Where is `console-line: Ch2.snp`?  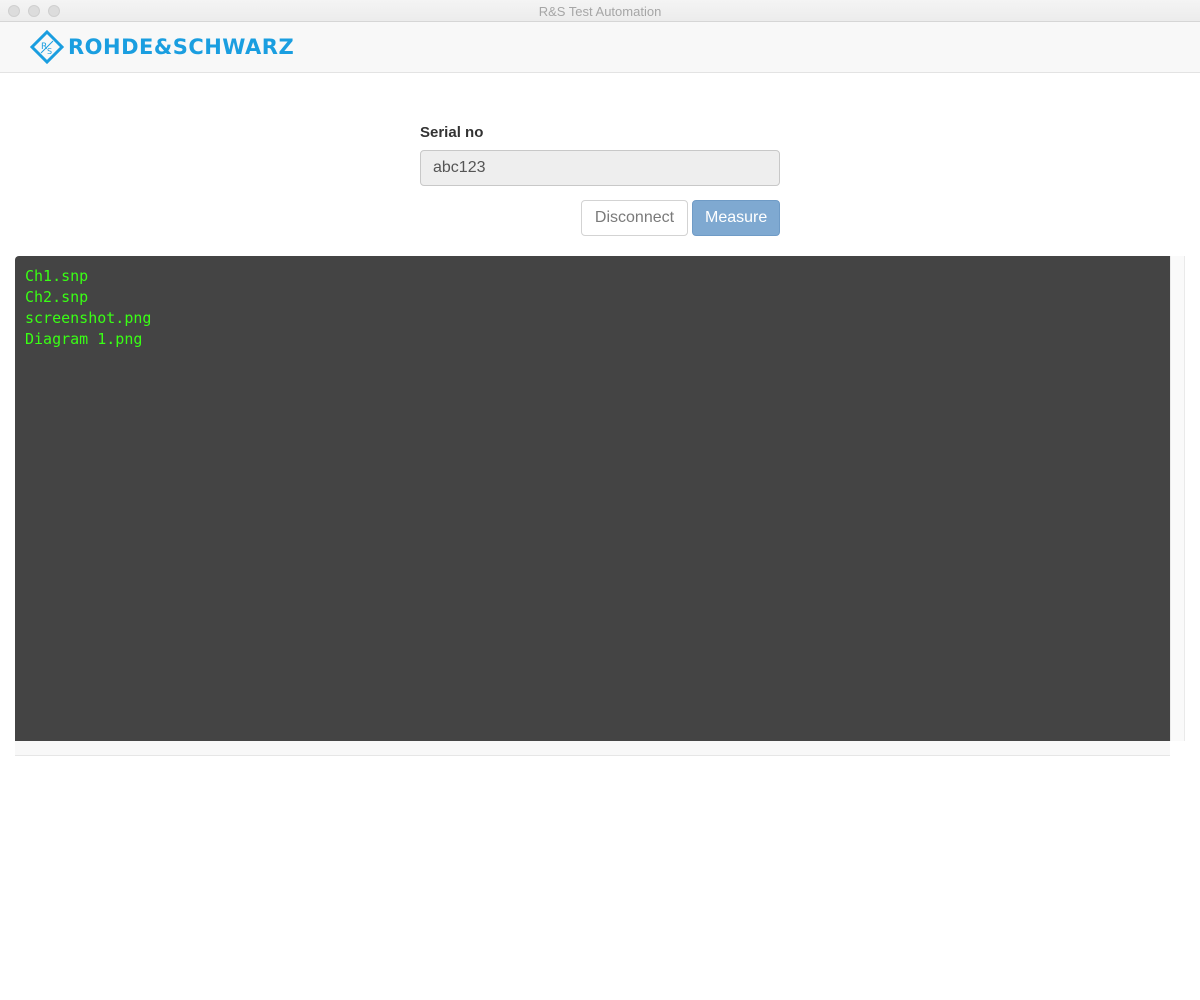 console-line: Ch2.snp is located at coordinates (57, 297).